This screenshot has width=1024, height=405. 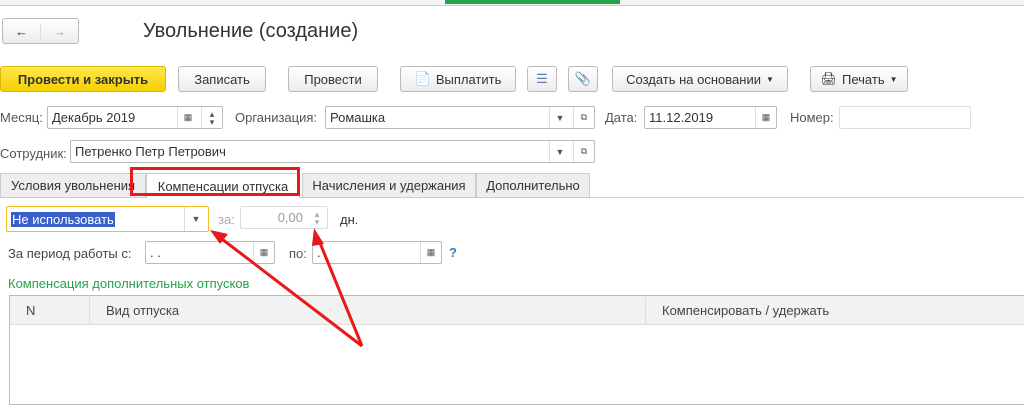 I want to click on annotation-arrows, so click(x=287, y=288).